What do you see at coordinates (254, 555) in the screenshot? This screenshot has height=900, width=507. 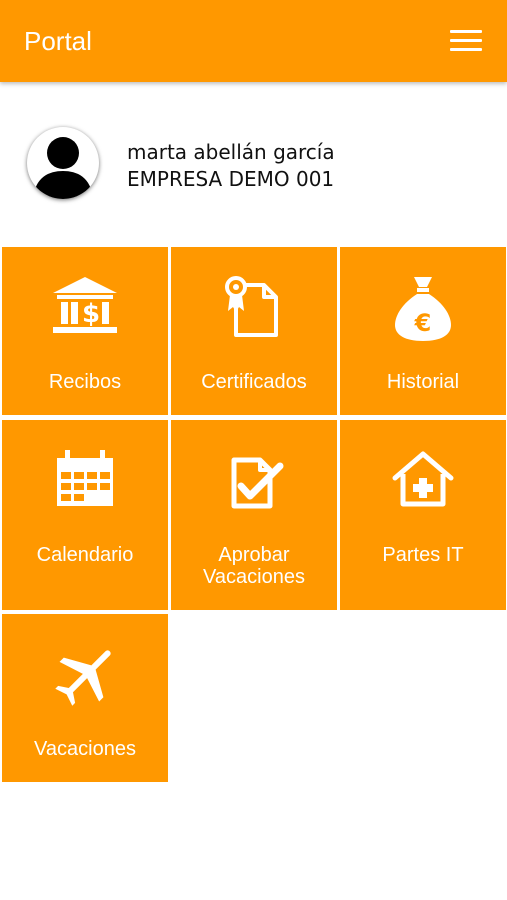 I see `tile-label-line-1: Aprobar` at bounding box center [254, 555].